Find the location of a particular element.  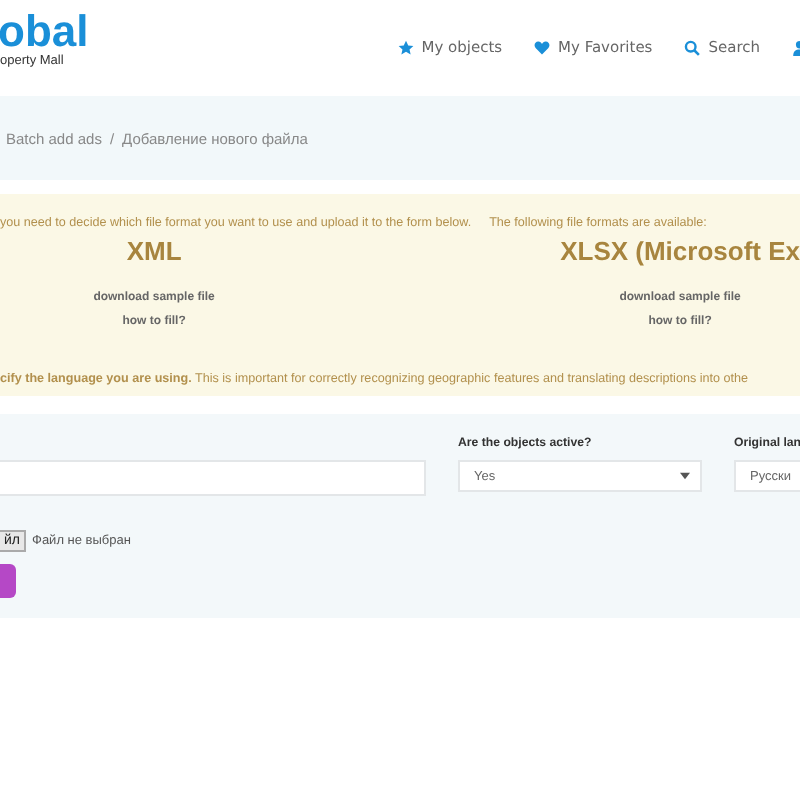

star-icon is located at coordinates (405, 47).